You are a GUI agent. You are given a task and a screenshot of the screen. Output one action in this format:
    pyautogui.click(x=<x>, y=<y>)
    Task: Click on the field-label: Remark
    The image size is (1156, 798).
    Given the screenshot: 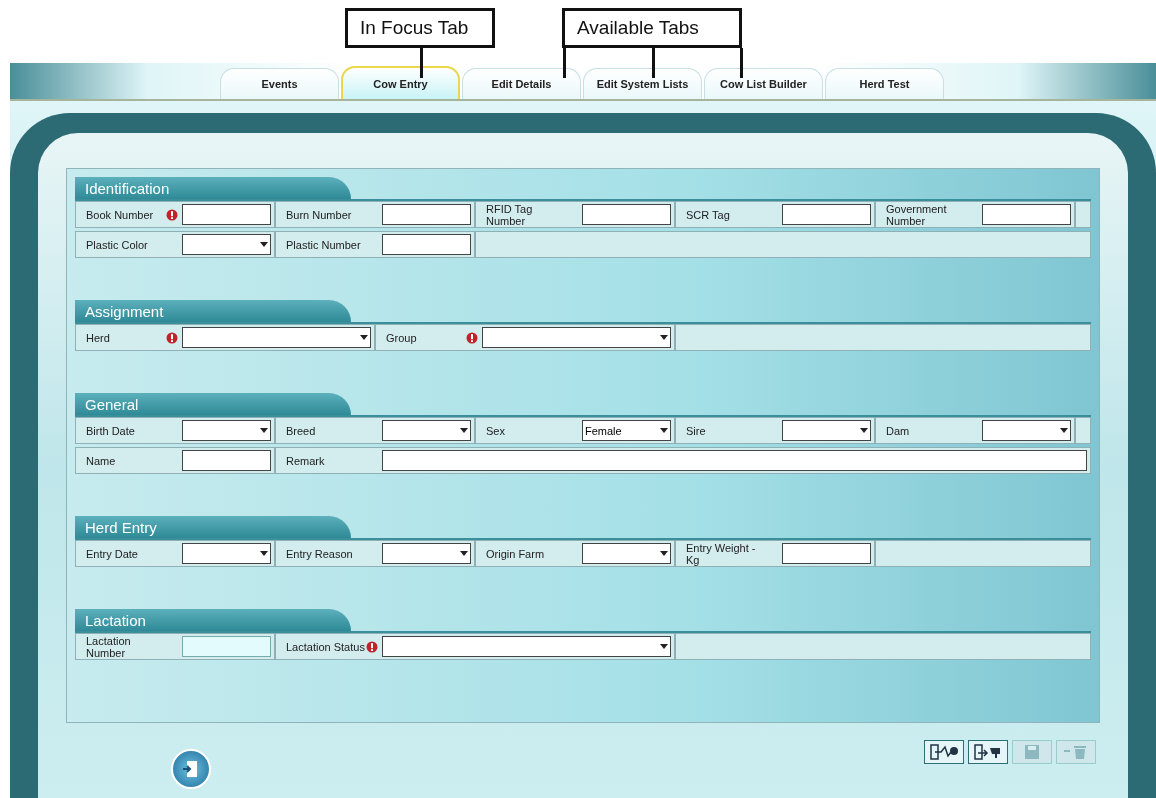 What is the action you would take?
    pyautogui.click(x=306, y=460)
    